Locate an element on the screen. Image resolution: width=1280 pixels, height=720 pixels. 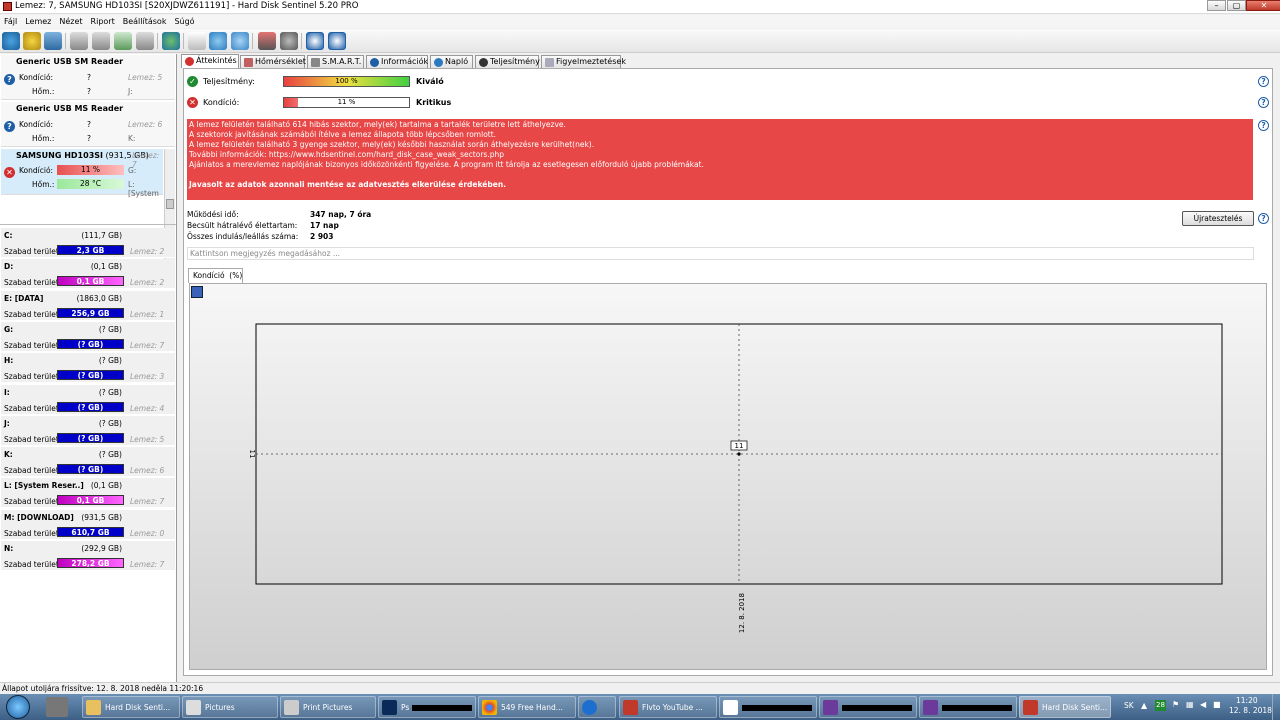
chart-data-label: 11 is located at coordinates (739, 446).